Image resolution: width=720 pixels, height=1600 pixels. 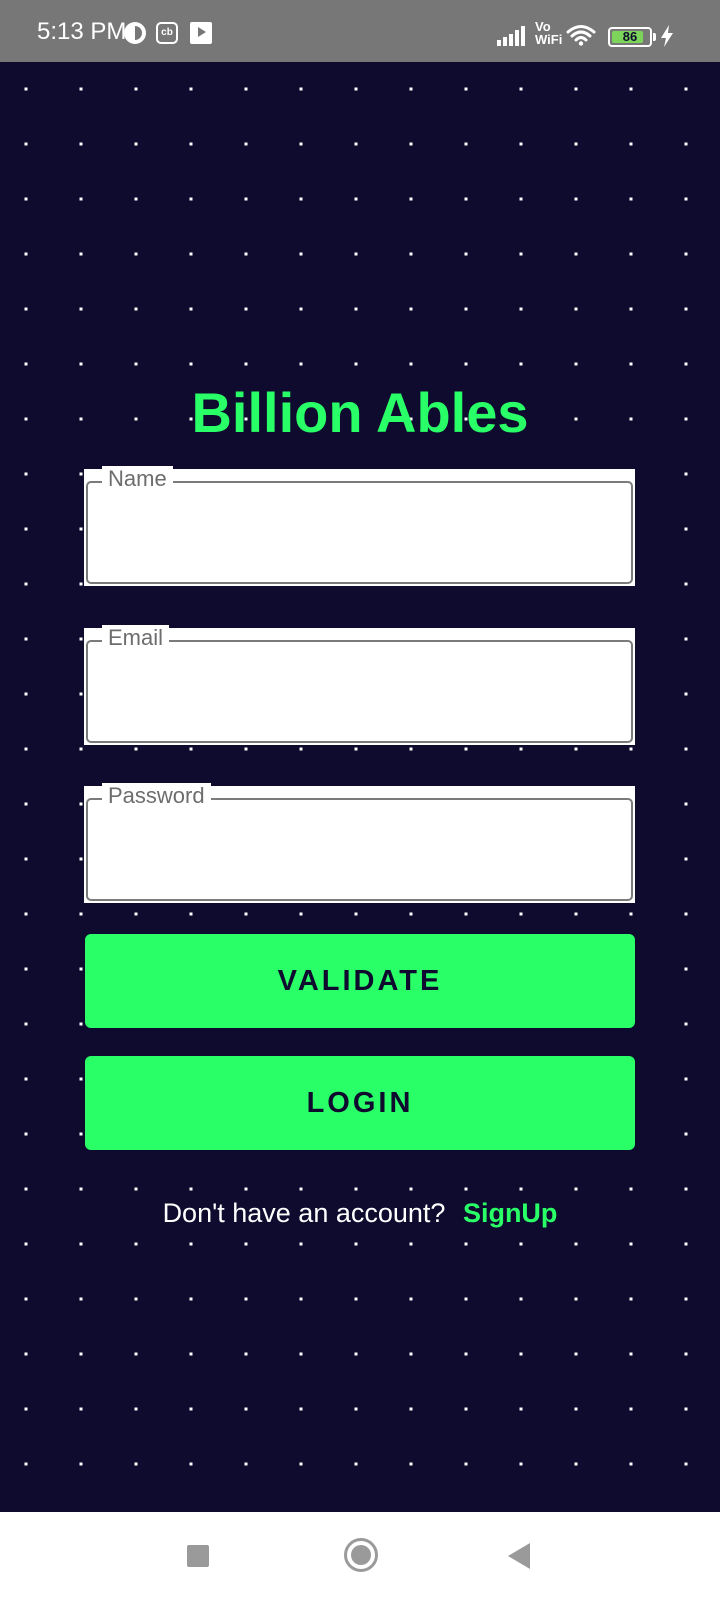 What do you see at coordinates (359, 852) in the screenshot?
I see `password-input` at bounding box center [359, 852].